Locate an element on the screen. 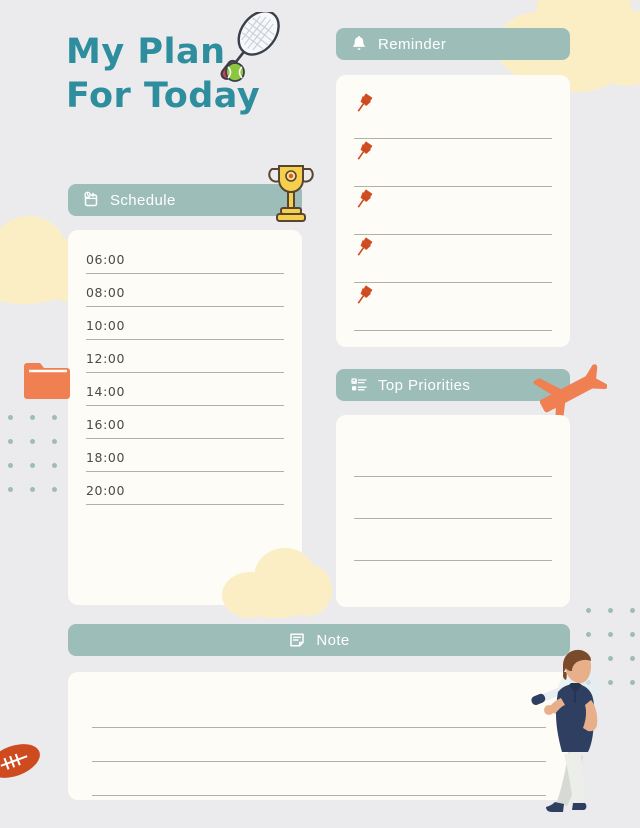 The image size is (640, 828). checklist-icon is located at coordinates (359, 385).